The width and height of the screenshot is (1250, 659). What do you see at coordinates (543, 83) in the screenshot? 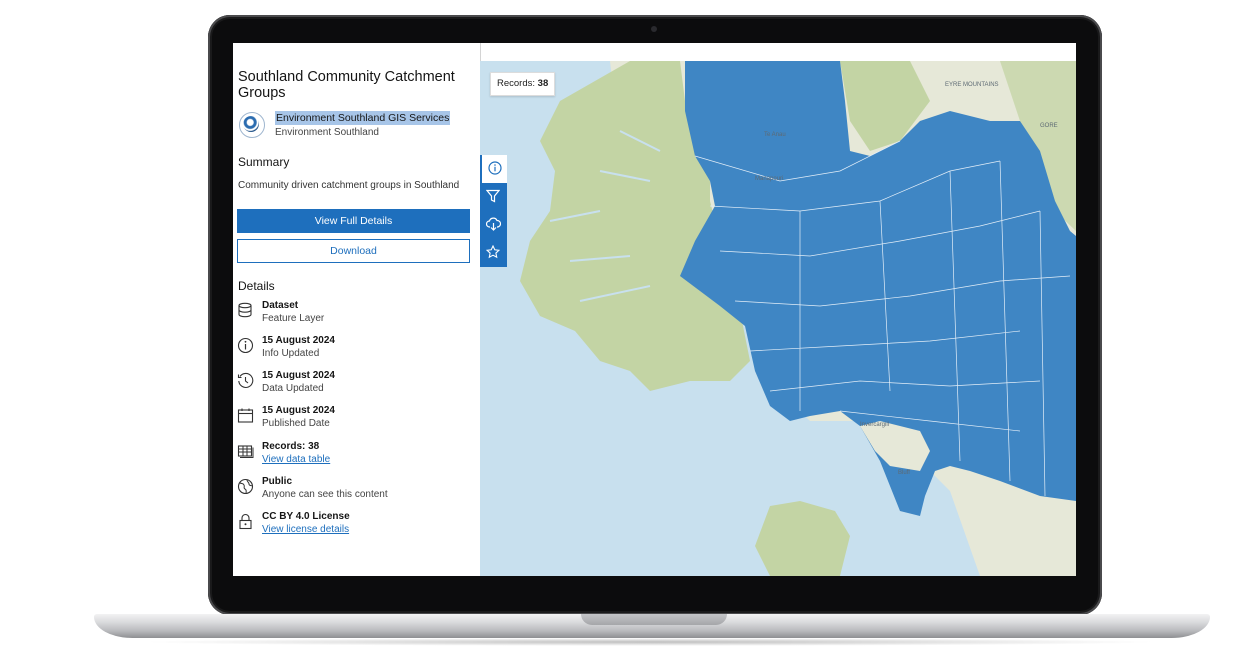
I see `records-value: 38` at bounding box center [543, 83].